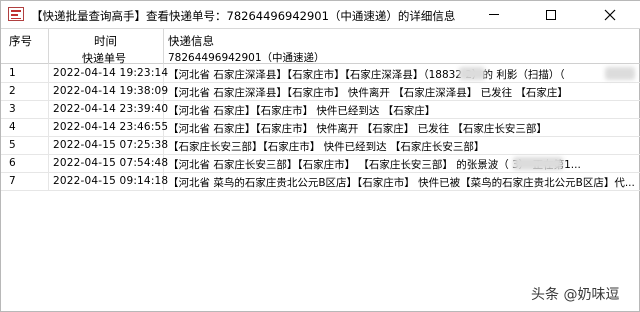 This screenshot has height=312, width=640. I want to click on app-icon, so click(16, 14).